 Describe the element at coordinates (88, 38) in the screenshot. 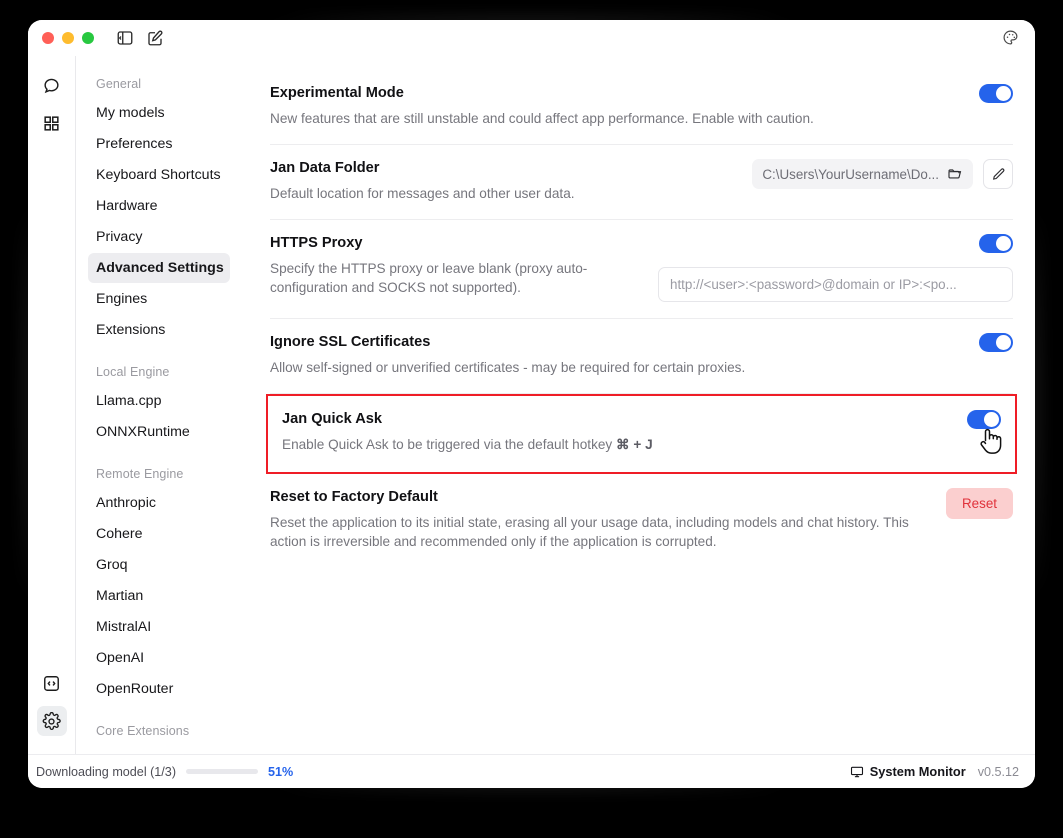

I see `maximize-window-button` at that location.